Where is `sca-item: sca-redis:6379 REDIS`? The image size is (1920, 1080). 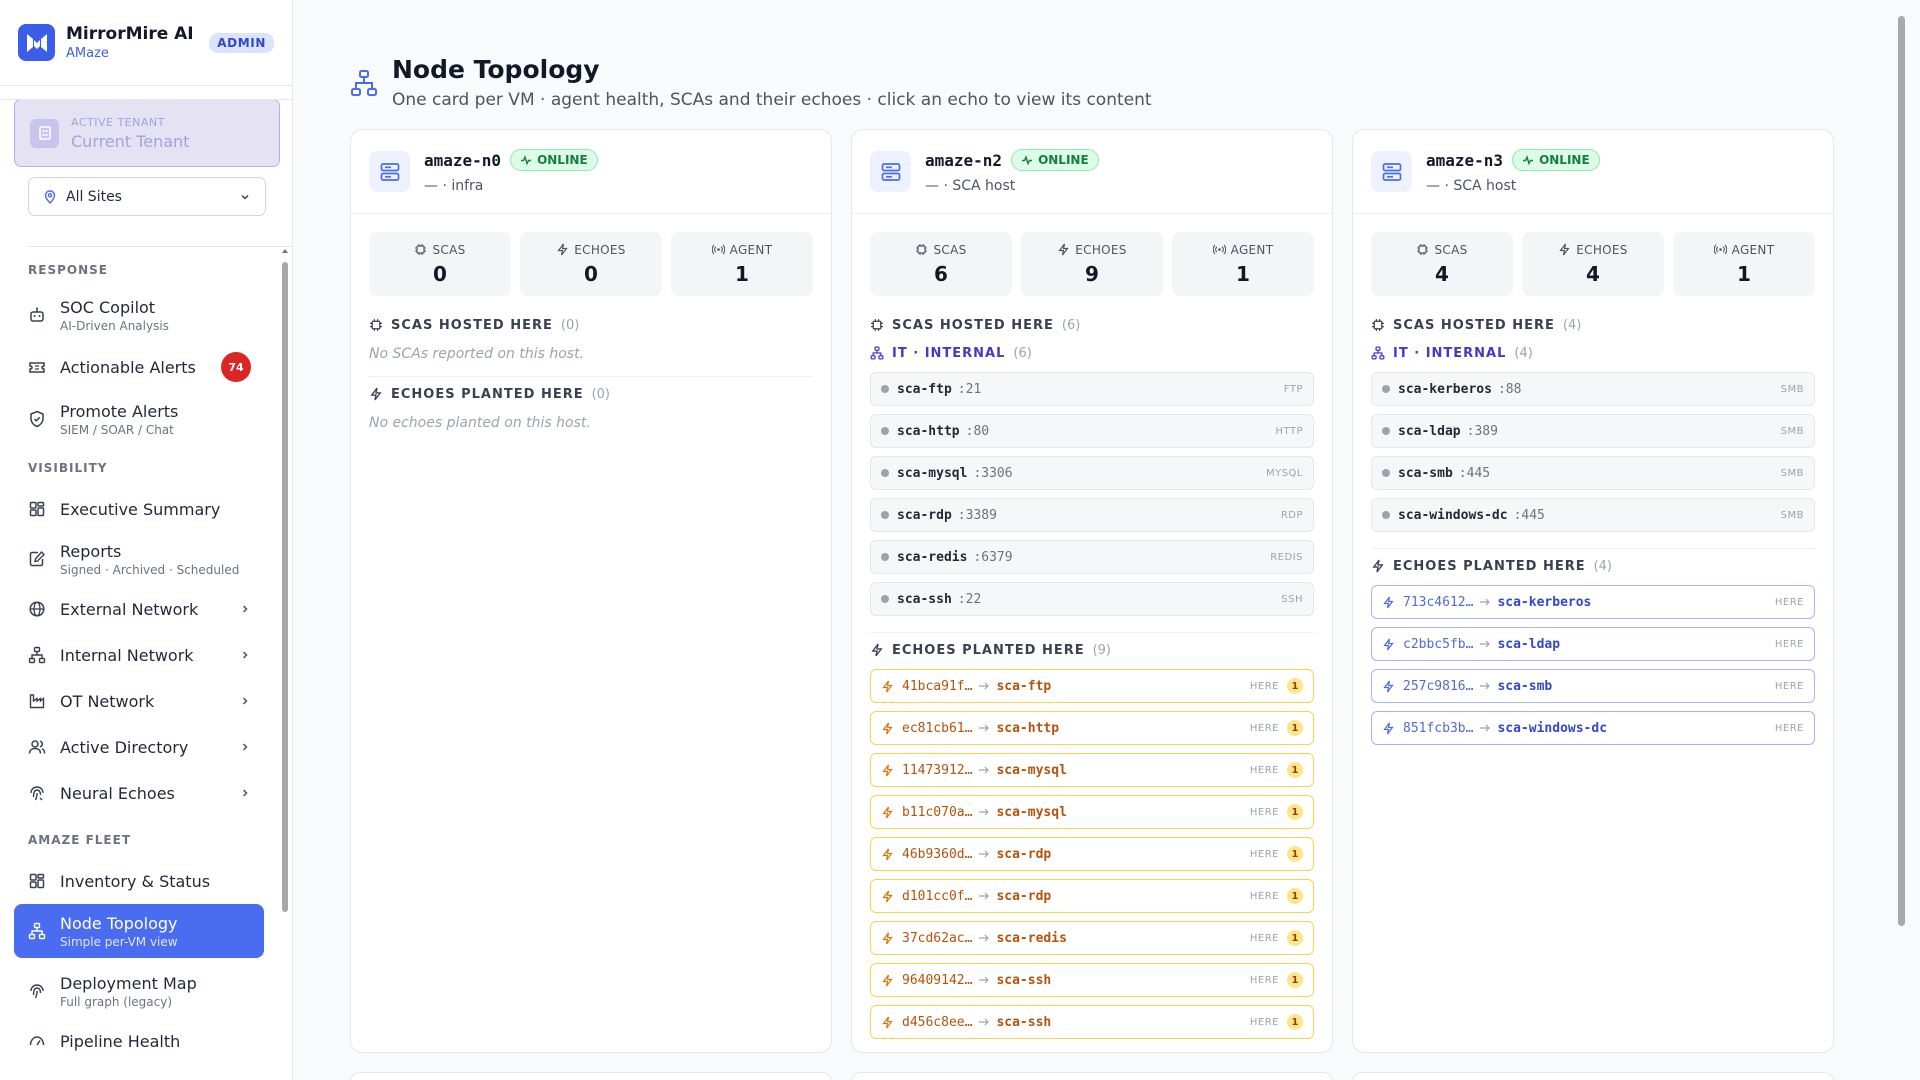
sca-item: sca-redis:6379 REDIS is located at coordinates (1092, 557).